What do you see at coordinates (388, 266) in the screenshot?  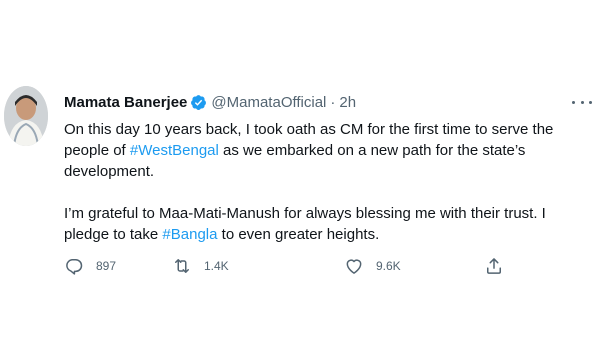 I see `like-count: 9.6K` at bounding box center [388, 266].